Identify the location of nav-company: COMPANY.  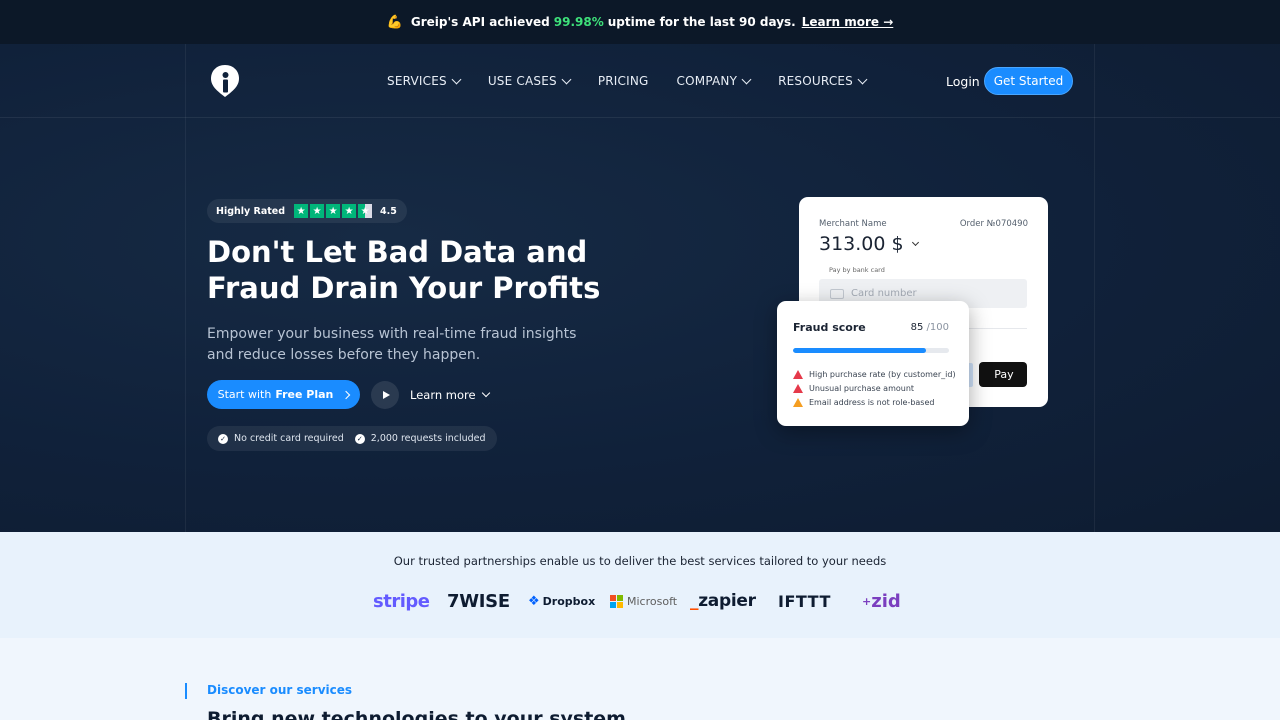
(714, 81).